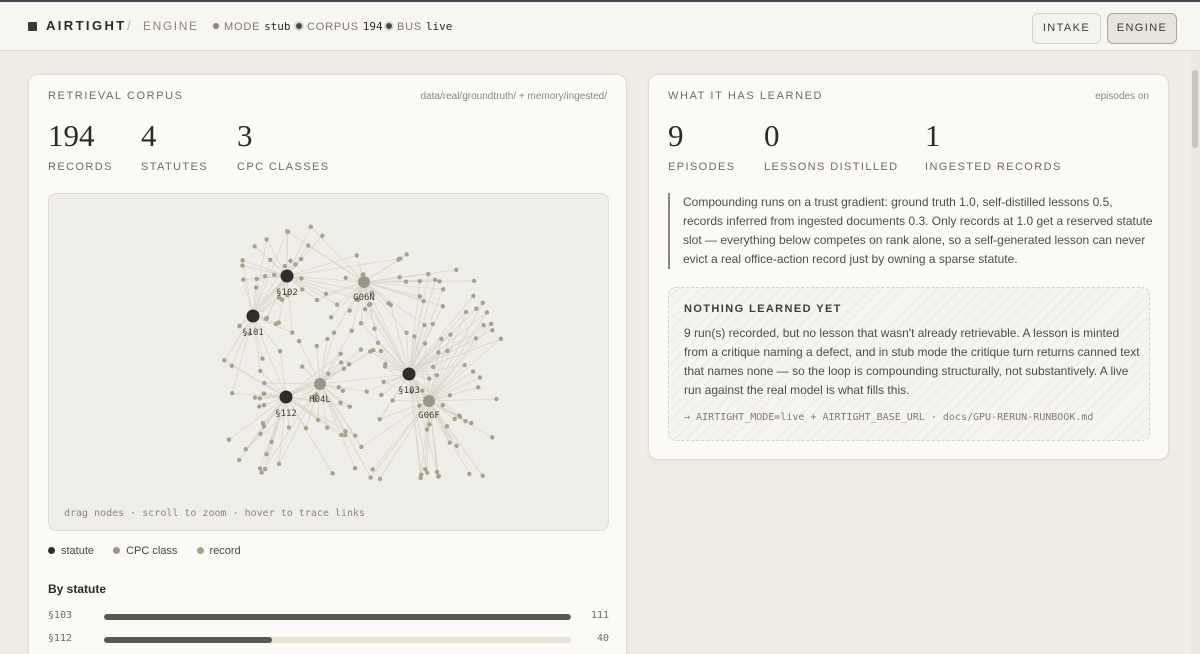 The width and height of the screenshot is (1200, 654). What do you see at coordinates (1195, 353) in the screenshot?
I see `page-scrollbar` at bounding box center [1195, 353].